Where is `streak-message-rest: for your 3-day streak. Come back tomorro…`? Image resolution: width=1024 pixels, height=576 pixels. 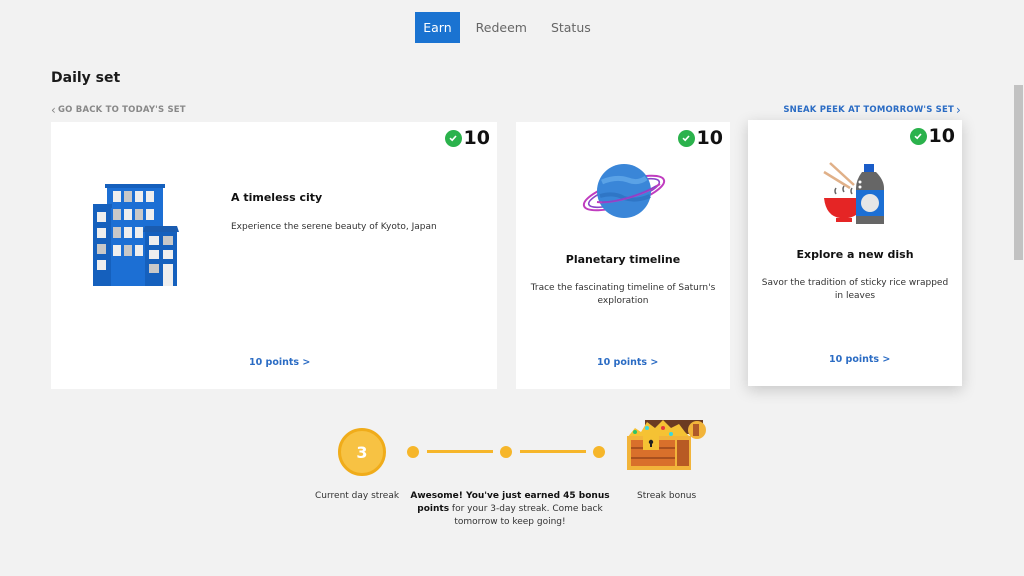
streak-message-rest: for your 3-day streak. Come back tomorro… is located at coordinates (526, 515).